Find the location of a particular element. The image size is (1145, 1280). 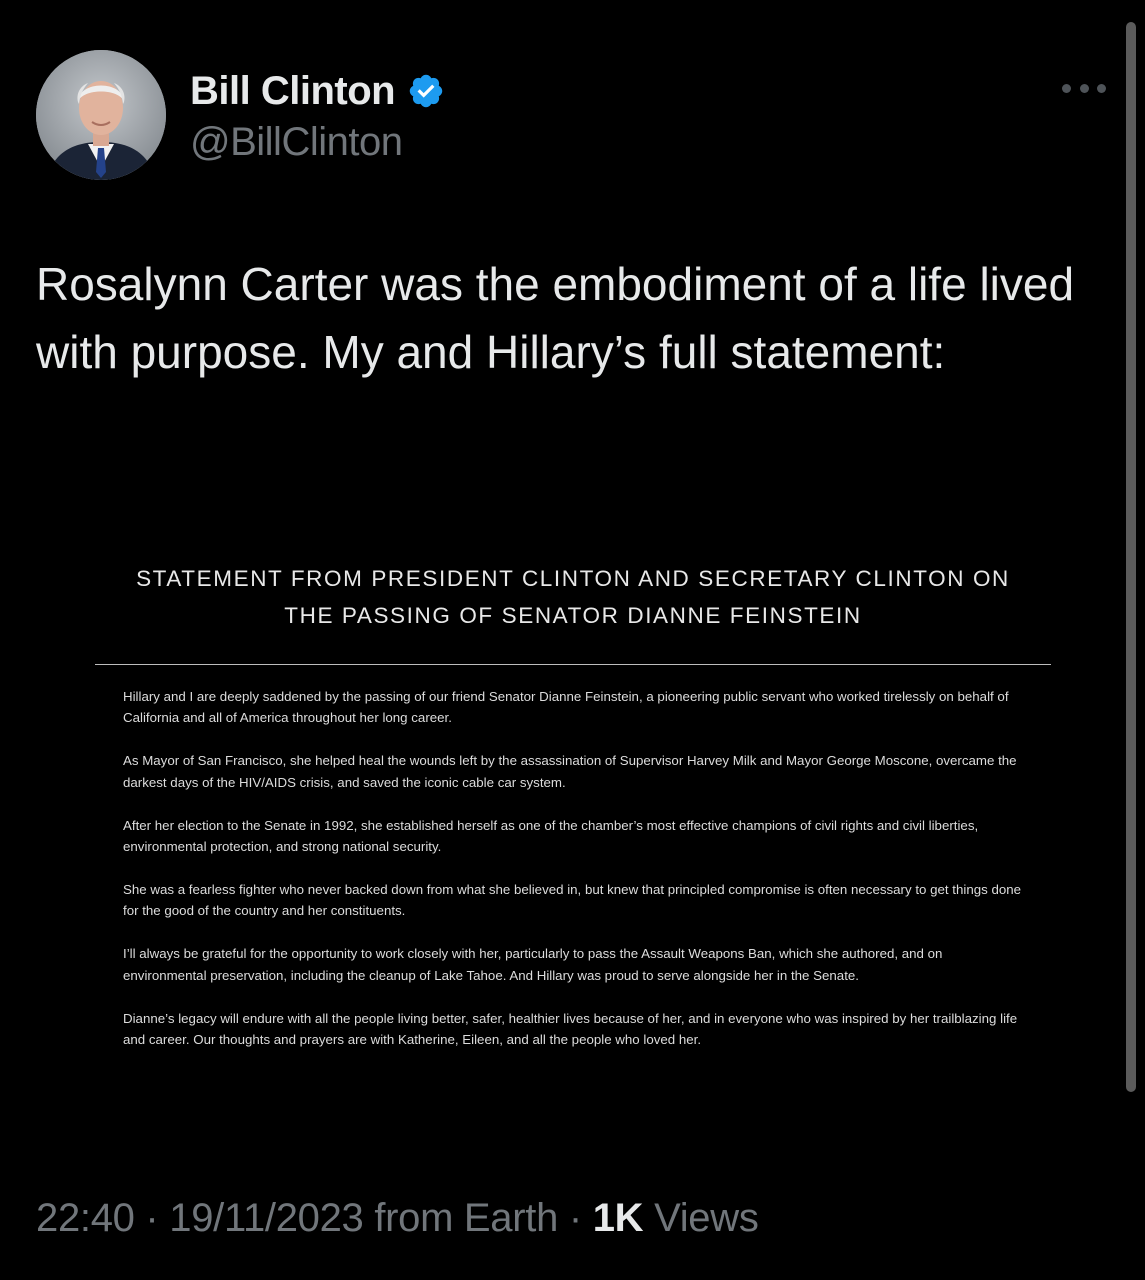

tweet-meta: 22:40 · 19/11/2023 from Earth · 1K Views is located at coordinates (397, 1218).